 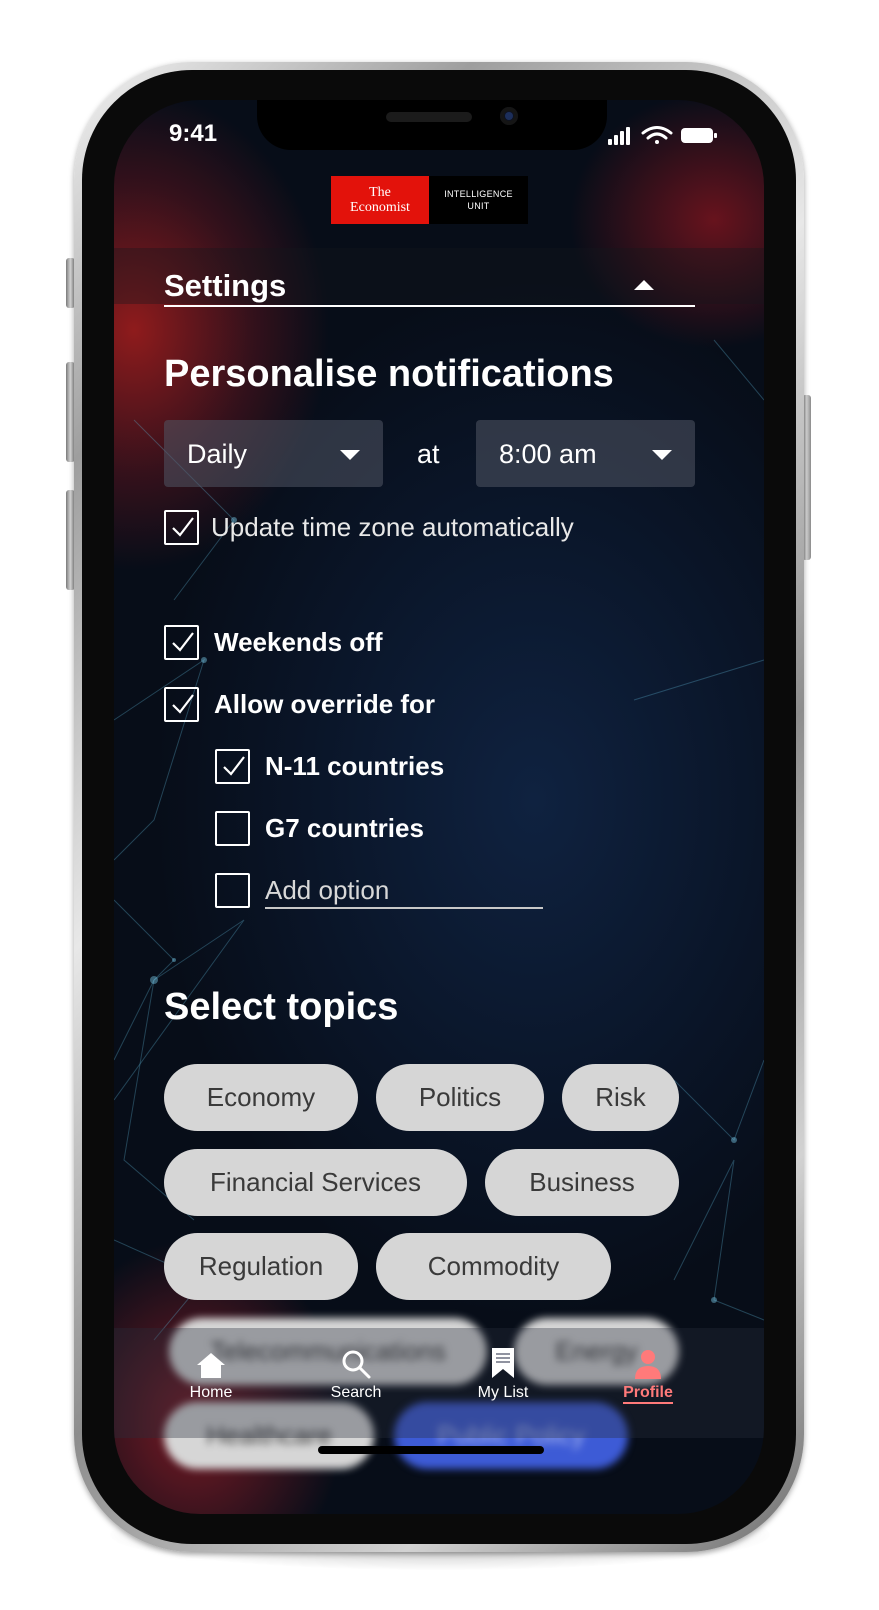 I want to click on topic-chip-financial-services: Financial Services, so click(x=315, y=1182).